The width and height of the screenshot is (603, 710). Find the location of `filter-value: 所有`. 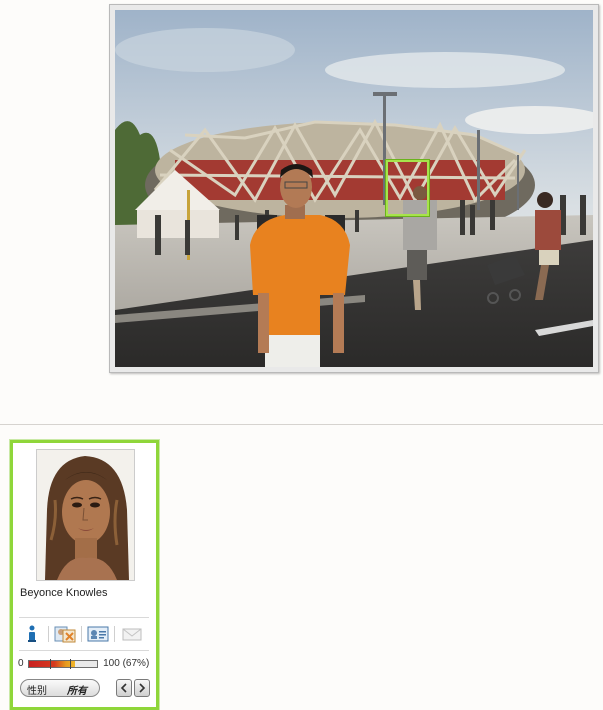

filter-value: 所有 is located at coordinates (77, 691).